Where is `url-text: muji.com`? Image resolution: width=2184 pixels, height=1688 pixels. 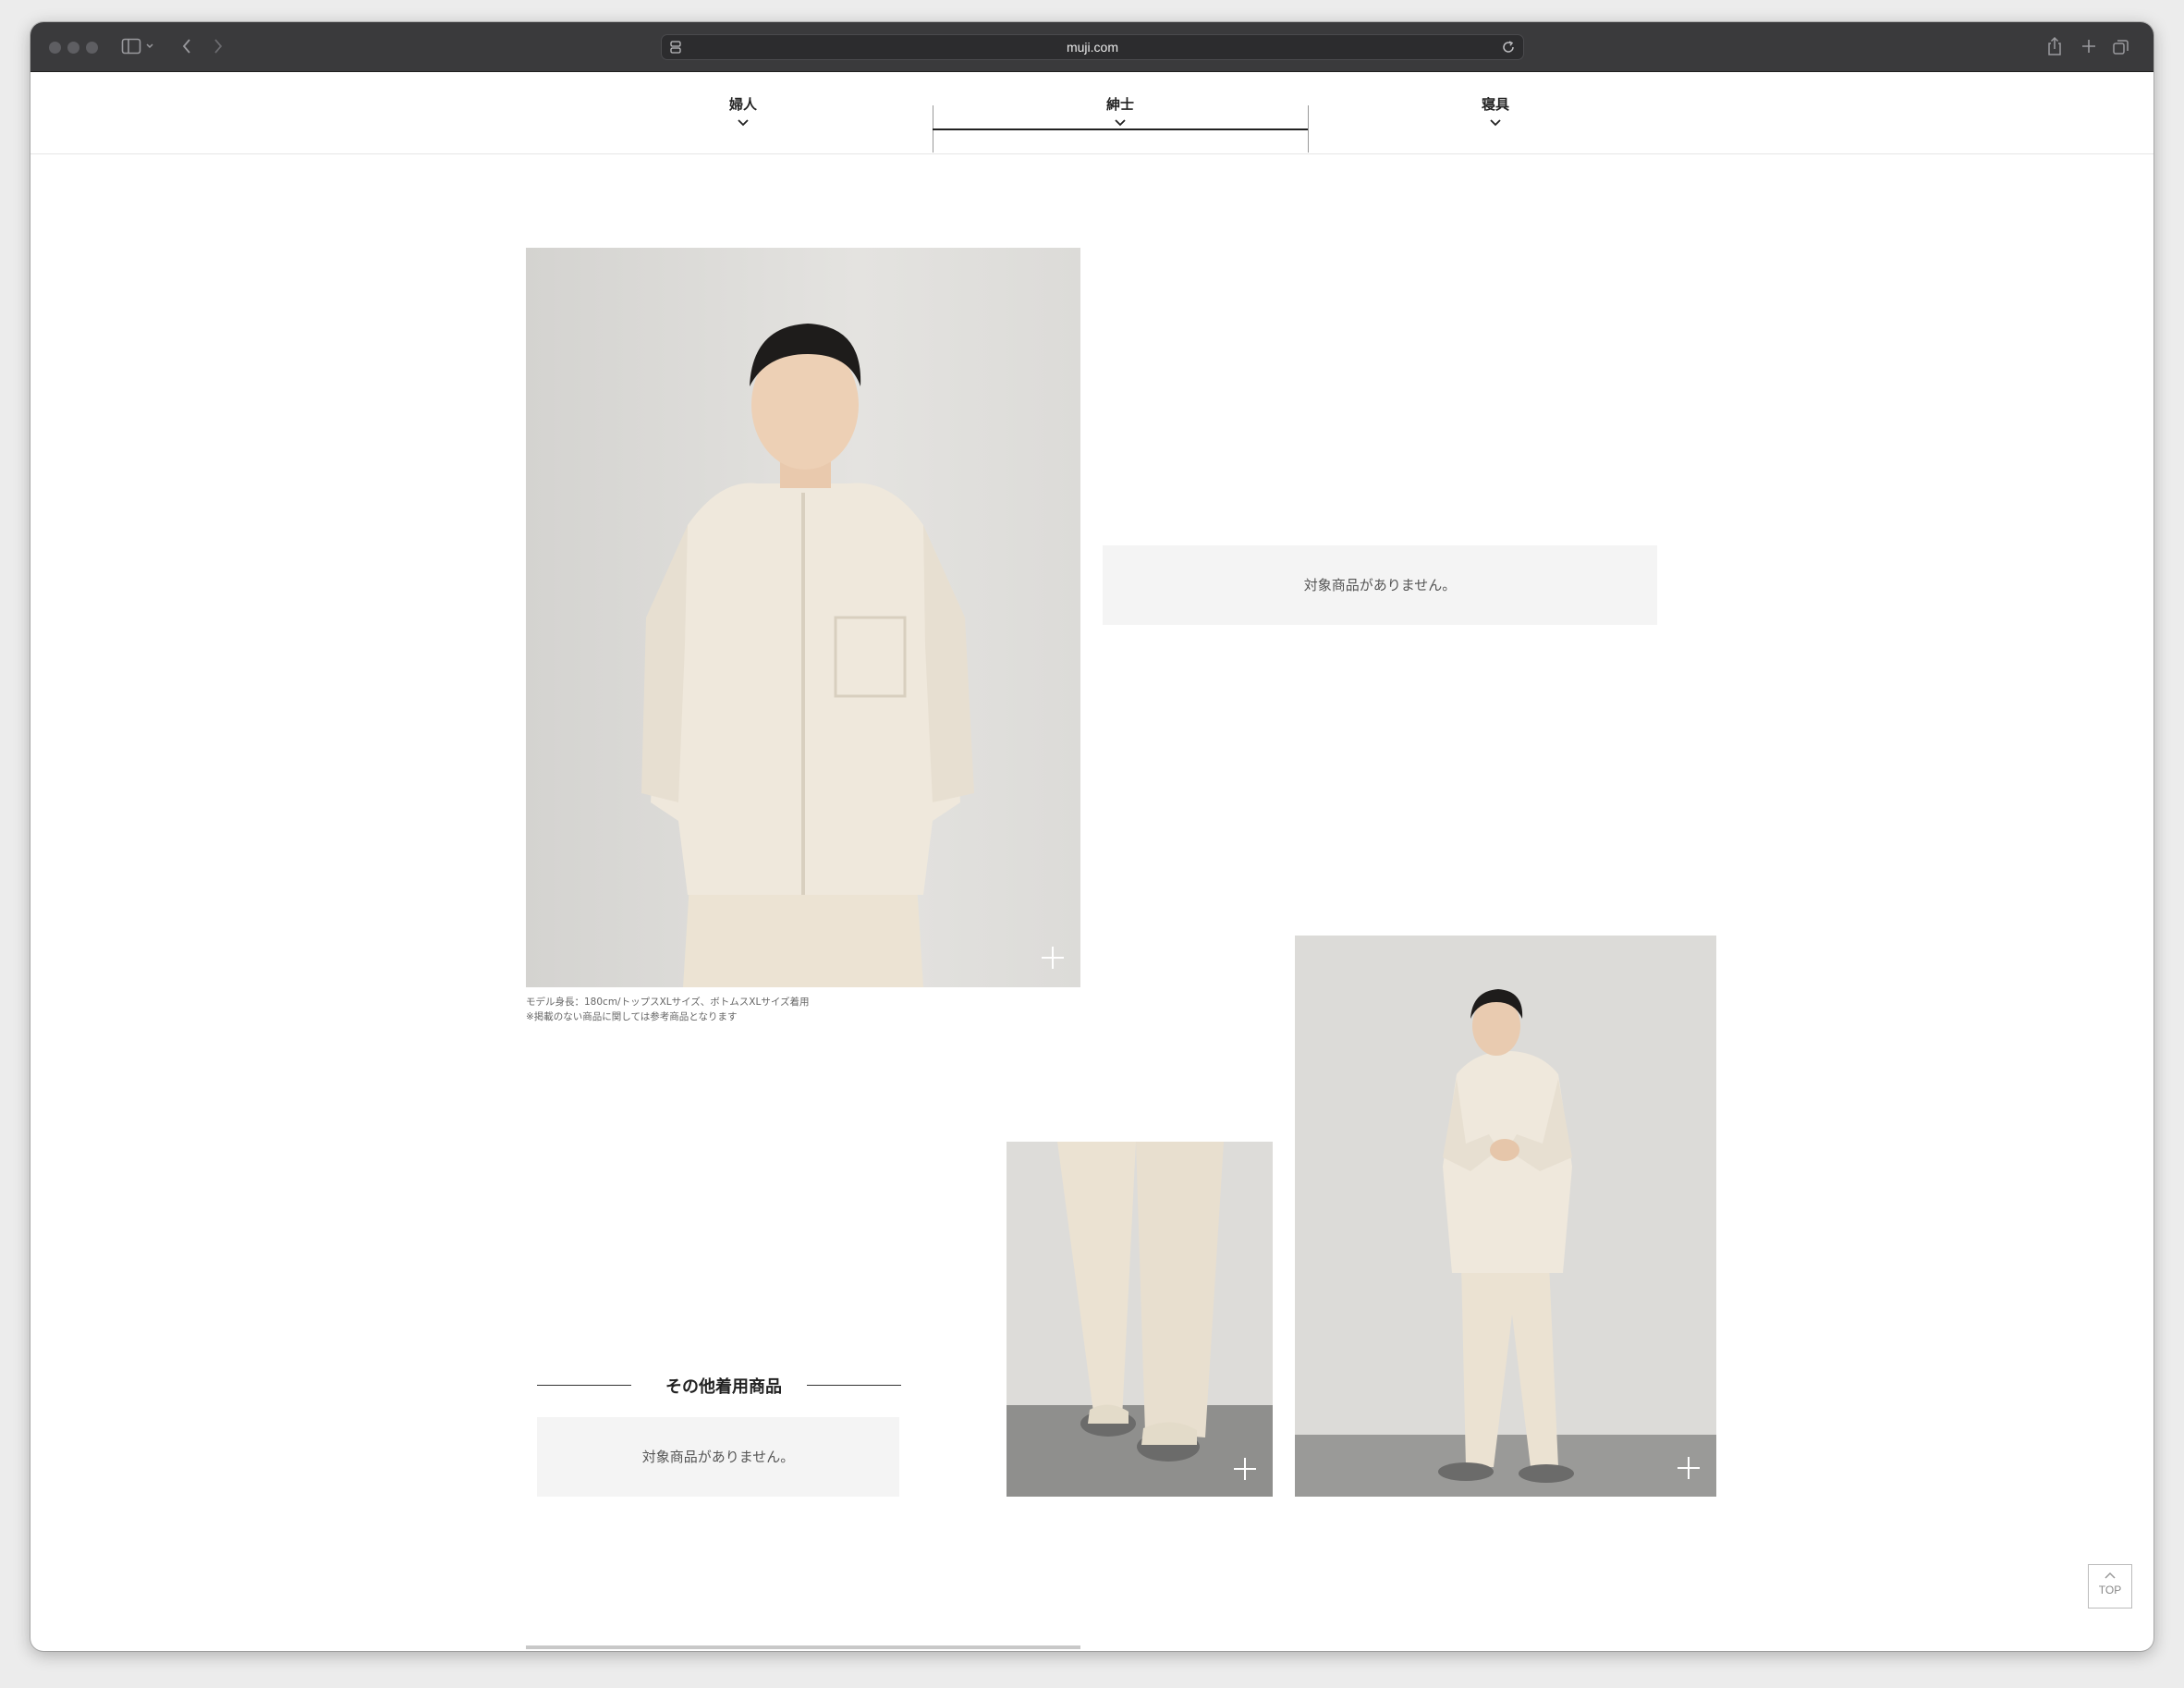 url-text: muji.com is located at coordinates (1092, 48).